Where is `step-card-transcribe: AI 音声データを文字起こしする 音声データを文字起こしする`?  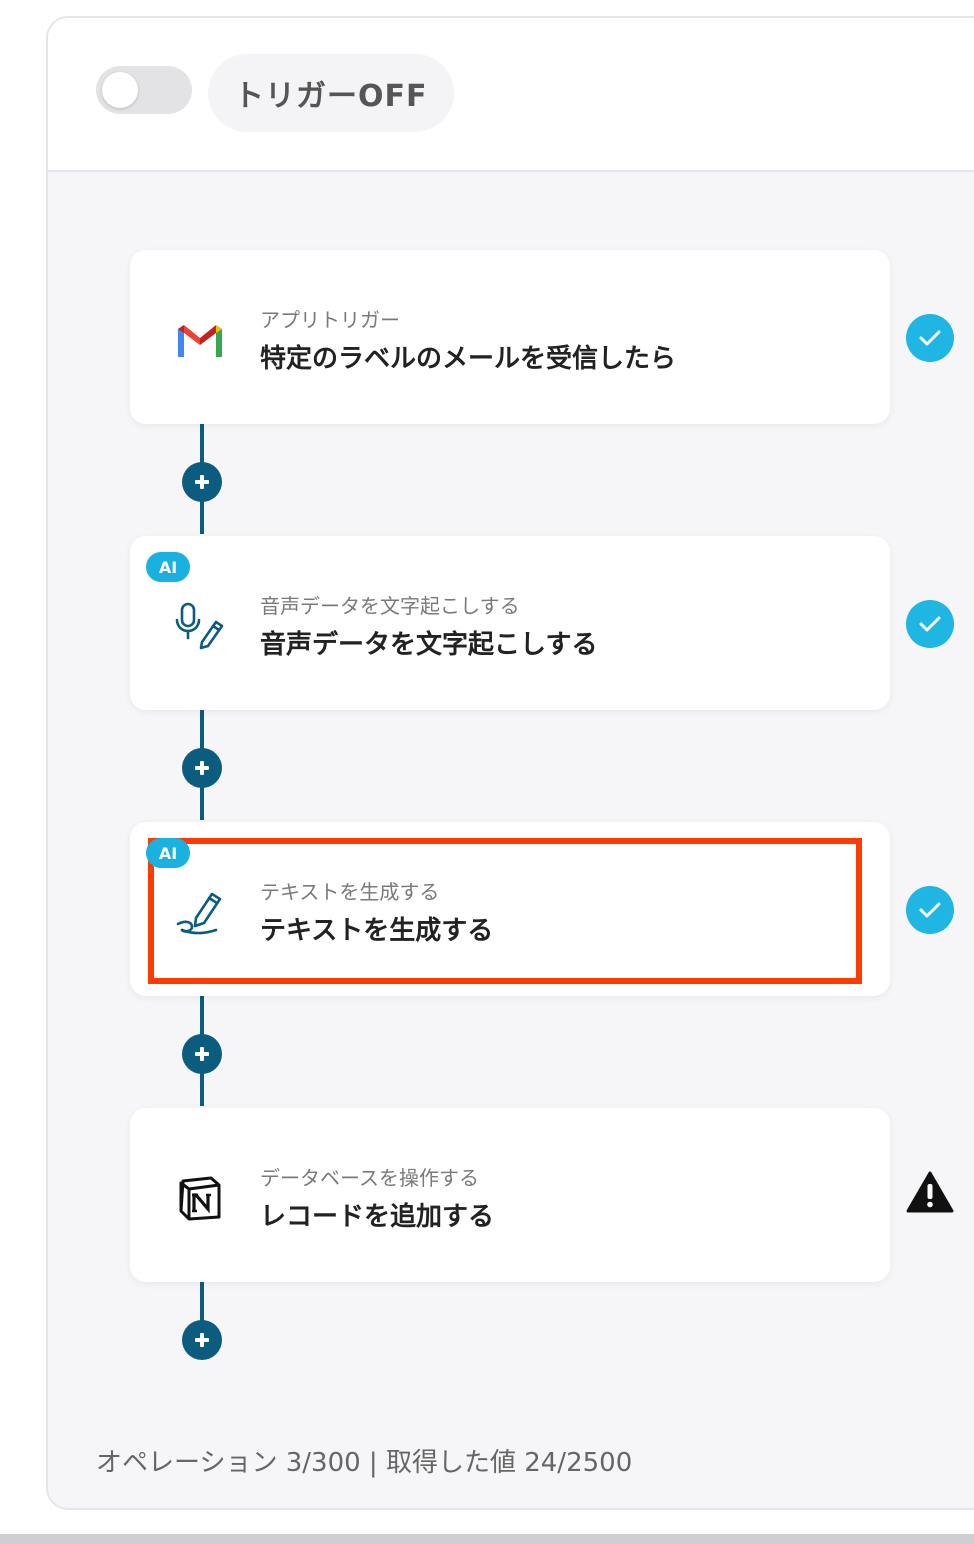
step-card-transcribe: AI 音声データを文字起こしする 音声データを文字起こしする is located at coordinates (510, 623).